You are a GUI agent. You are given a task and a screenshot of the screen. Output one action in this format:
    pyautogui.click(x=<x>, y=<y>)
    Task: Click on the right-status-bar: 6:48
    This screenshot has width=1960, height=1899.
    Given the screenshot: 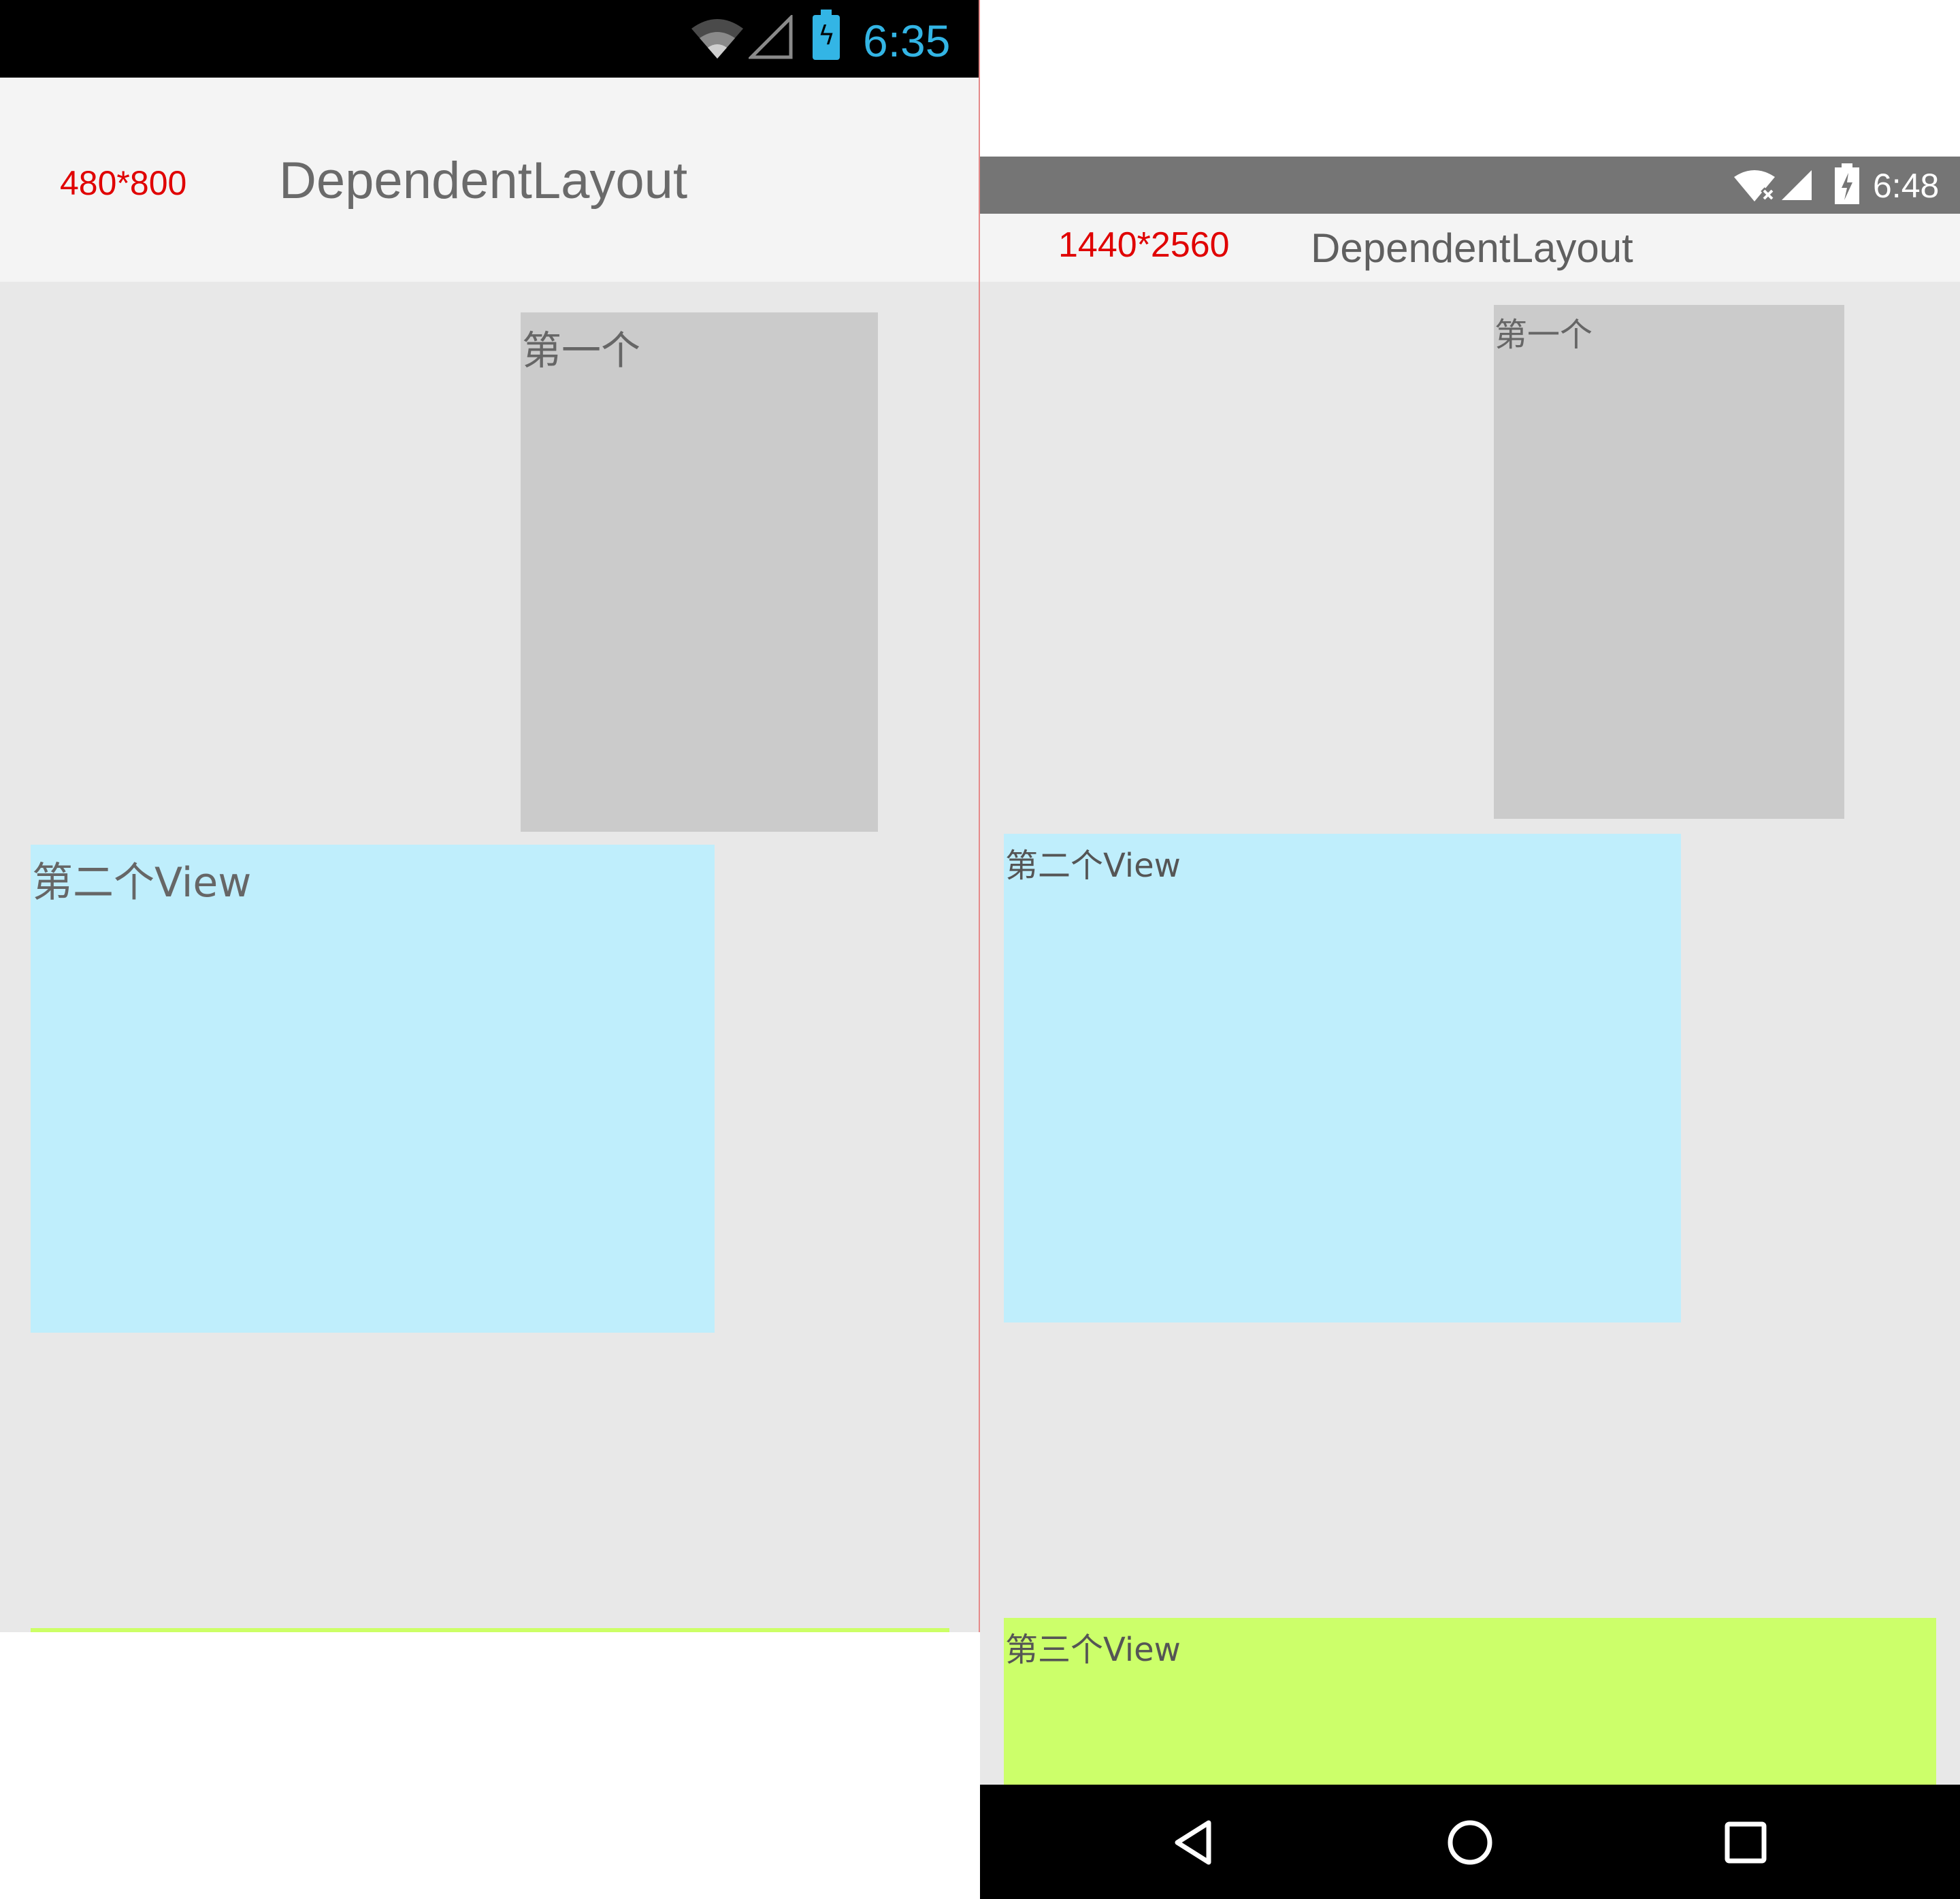 What is the action you would take?
    pyautogui.click(x=1470, y=185)
    